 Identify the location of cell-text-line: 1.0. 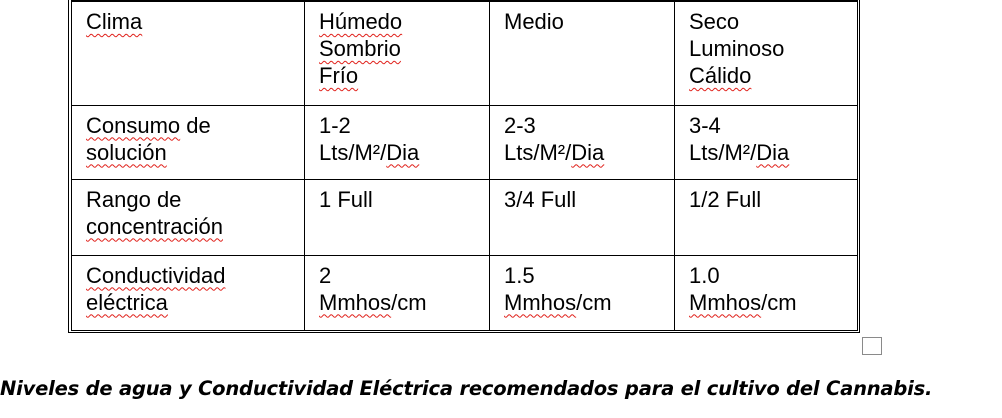
(704, 275).